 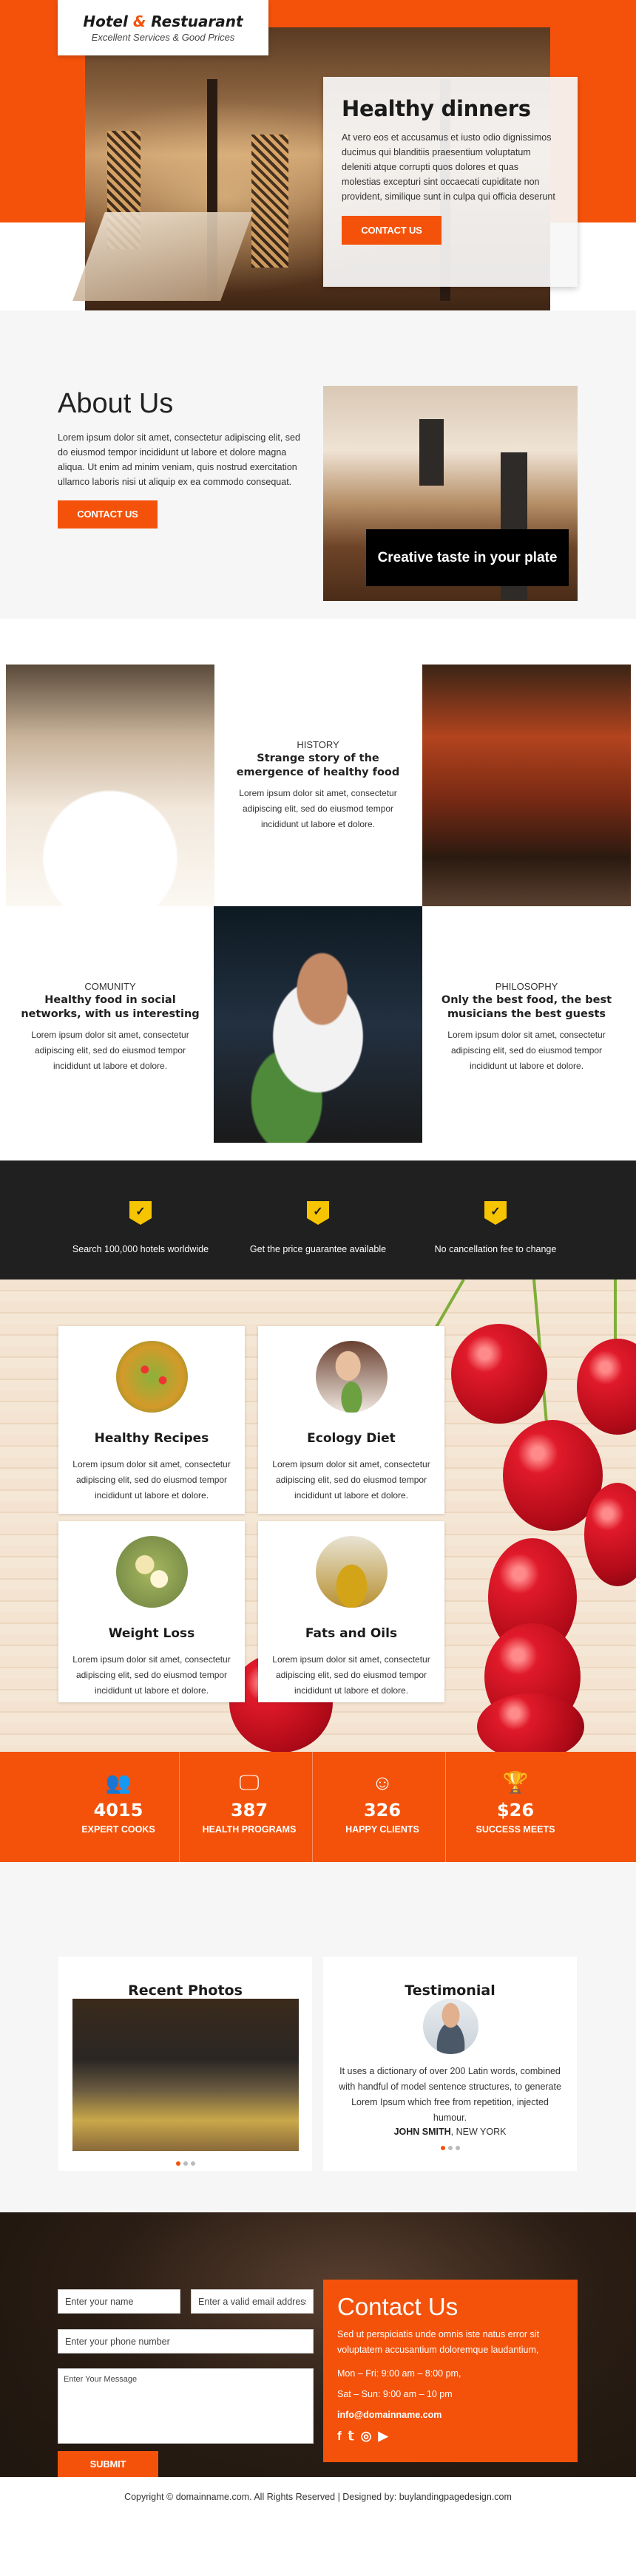 I want to click on recent-photo-image, so click(x=185, y=2075).